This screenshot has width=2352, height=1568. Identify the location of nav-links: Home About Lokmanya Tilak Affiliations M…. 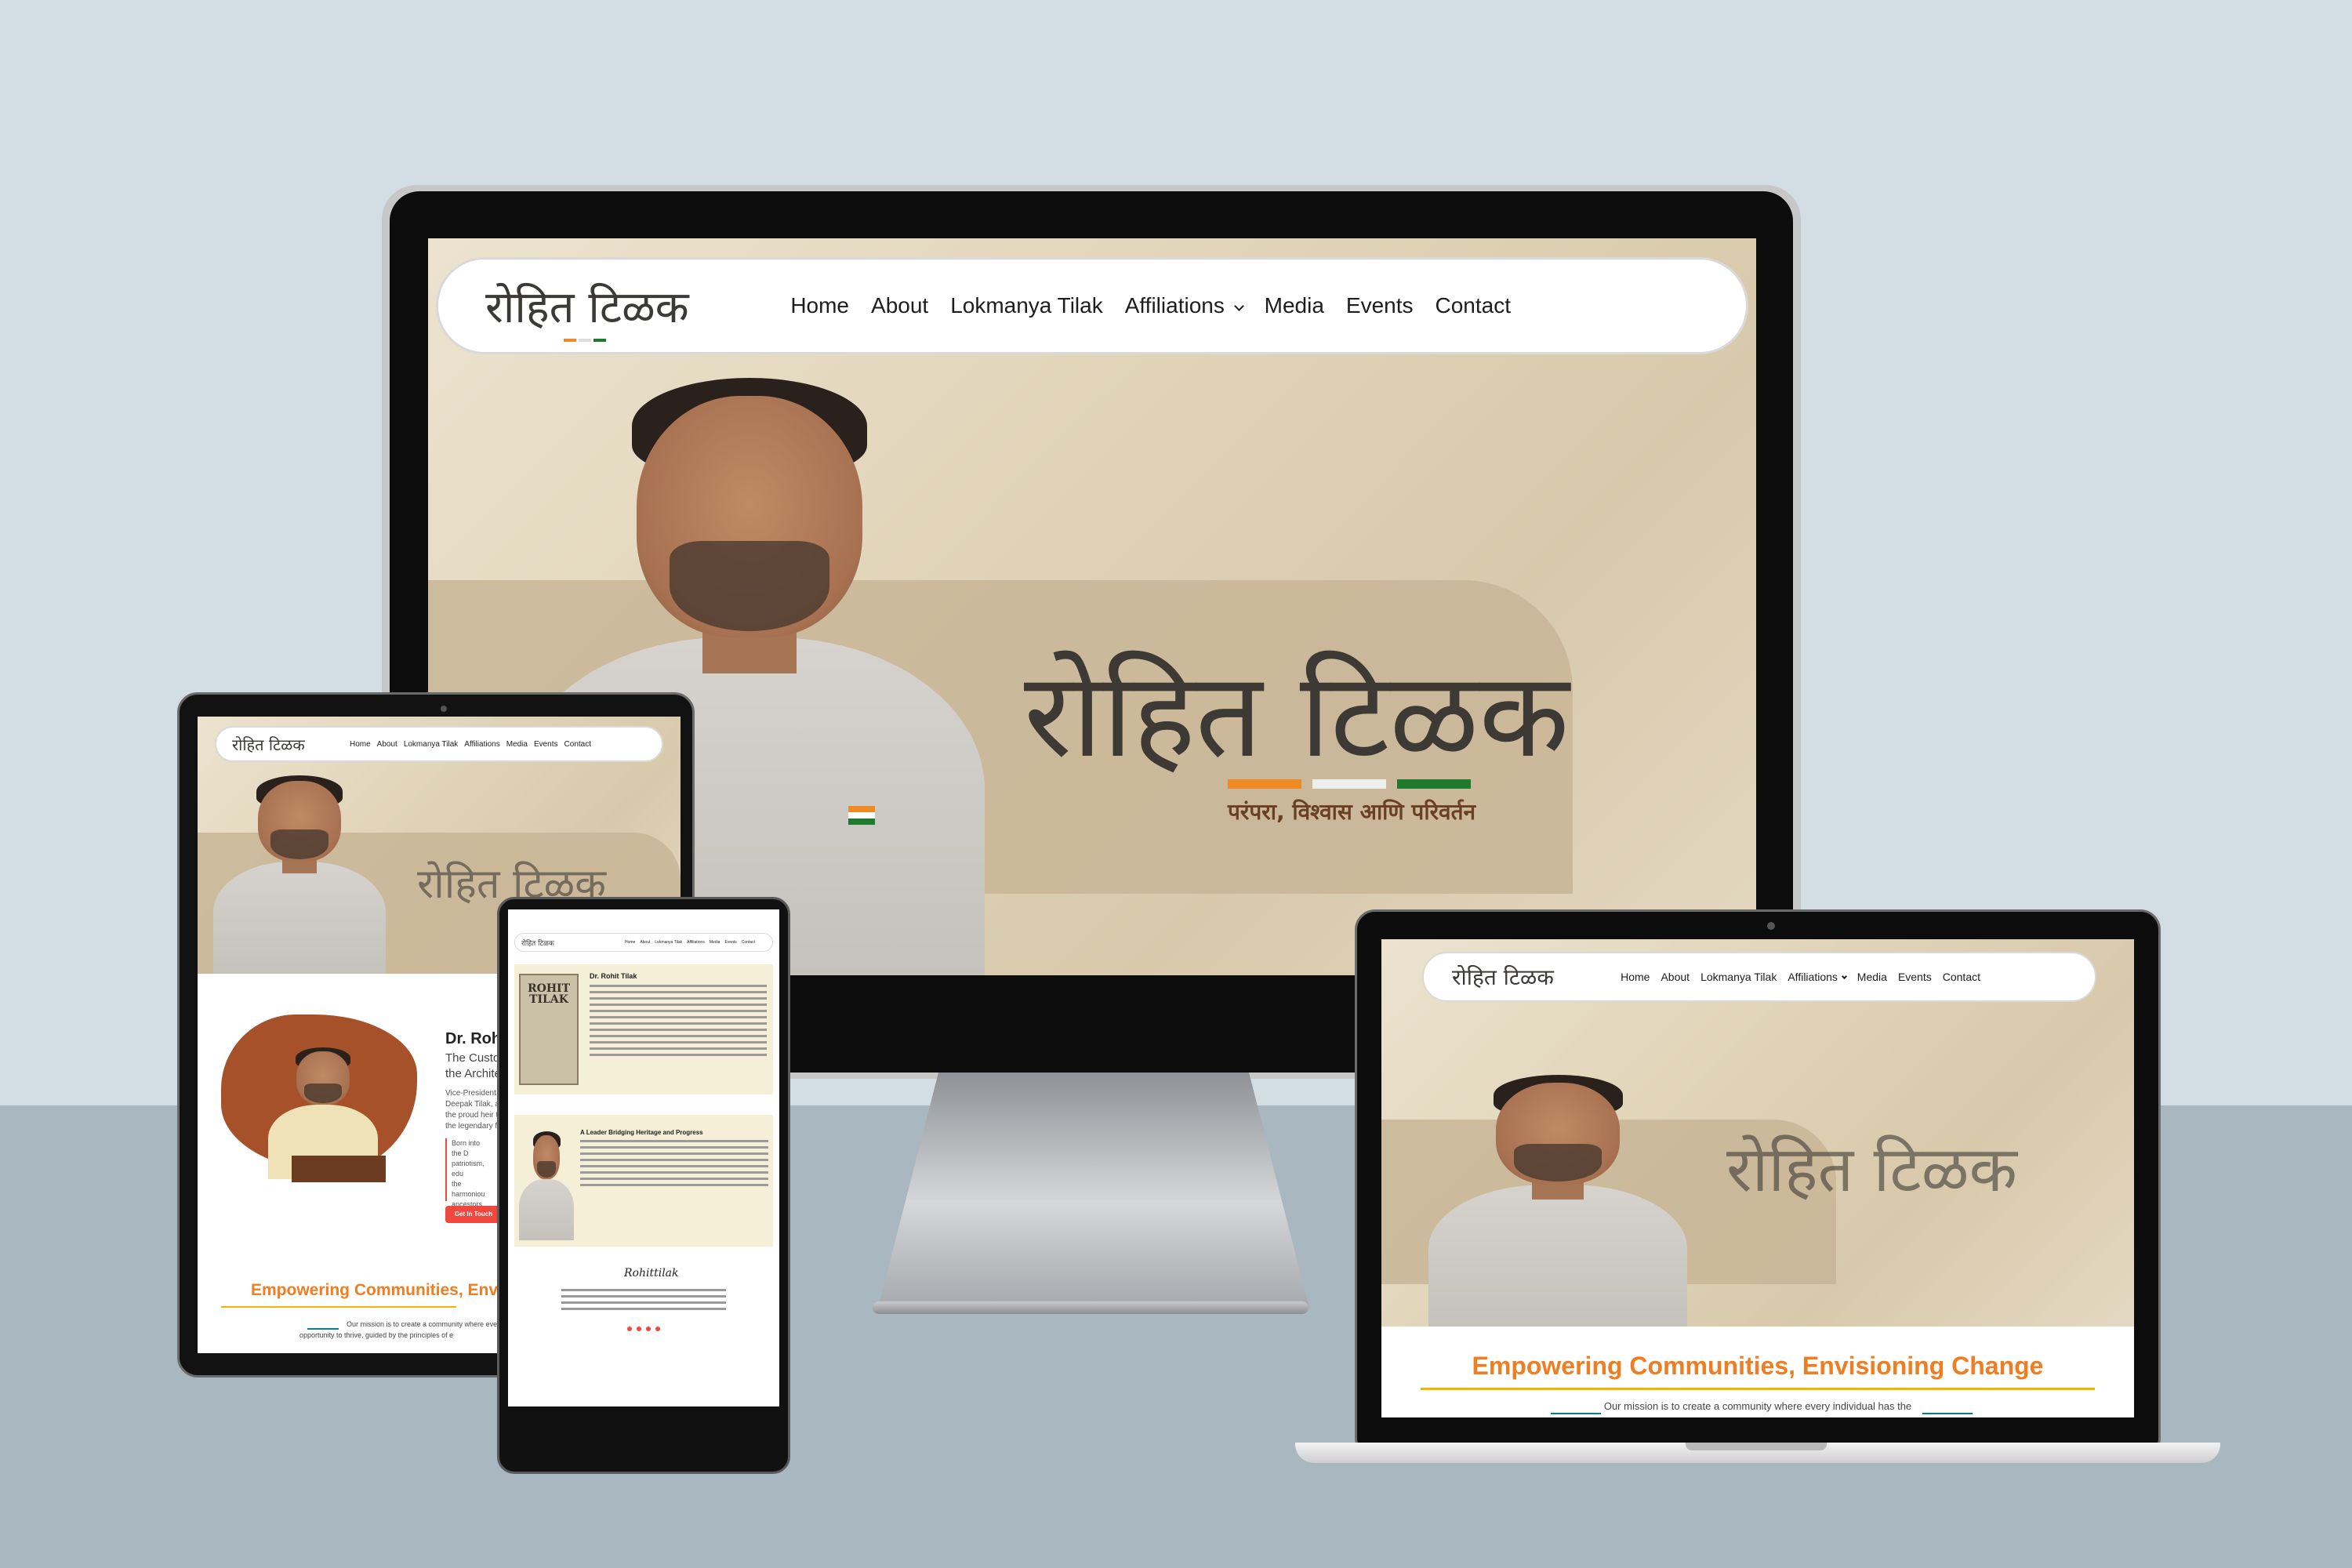
(1150, 305).